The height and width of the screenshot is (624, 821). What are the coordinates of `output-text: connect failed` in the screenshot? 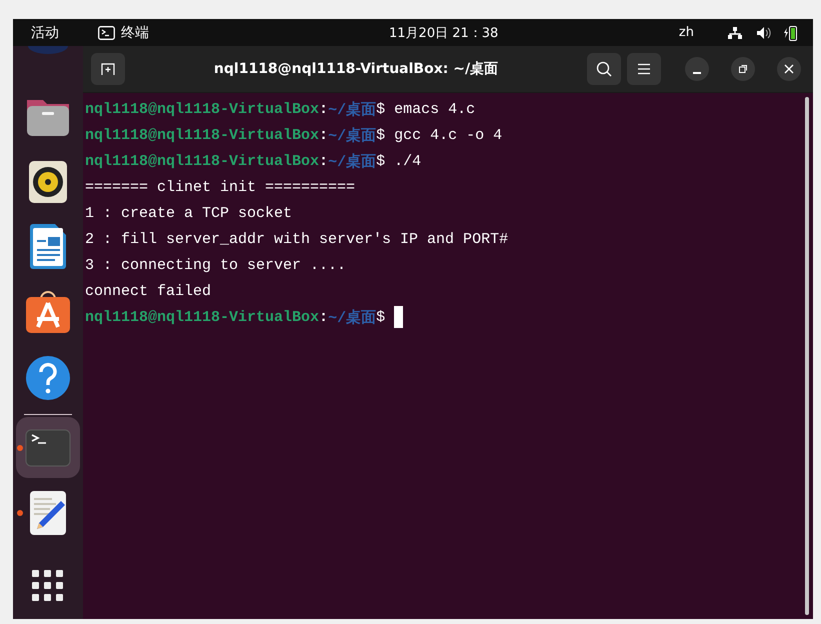 It's located at (148, 291).